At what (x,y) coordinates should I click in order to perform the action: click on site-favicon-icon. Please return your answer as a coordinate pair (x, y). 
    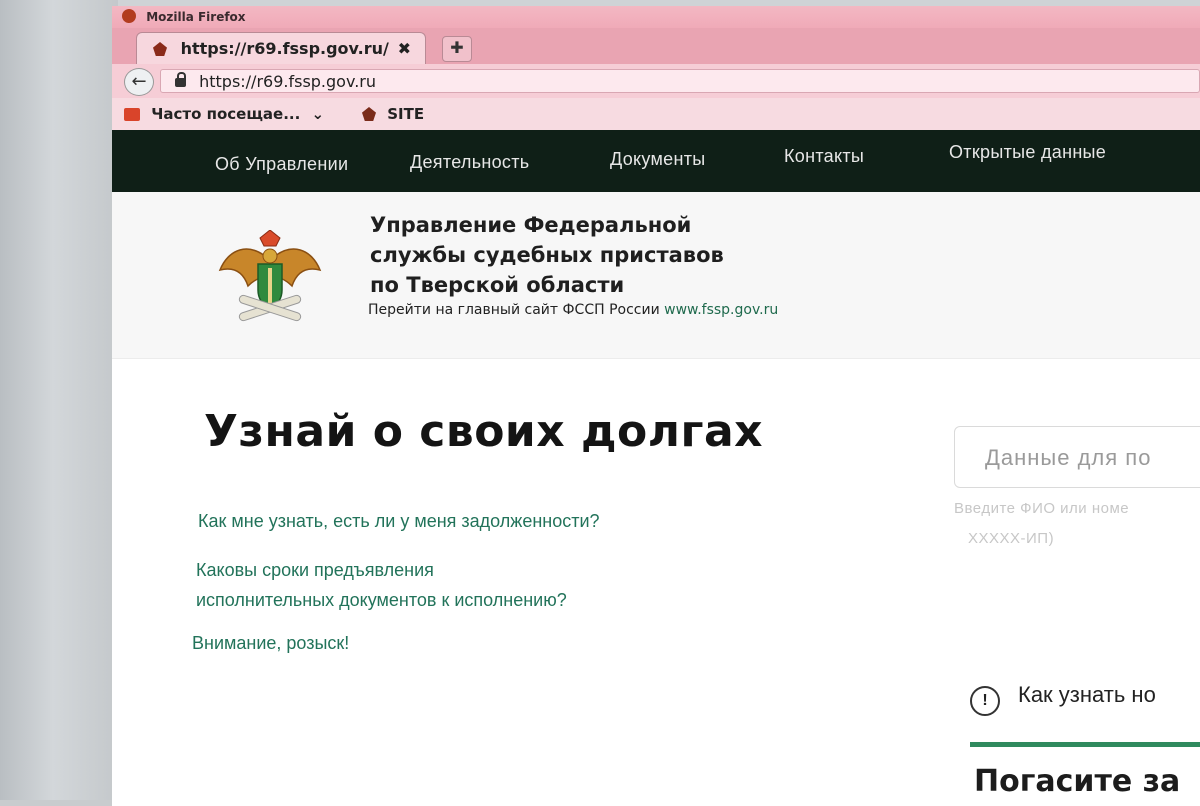
    Looking at the image, I should click on (369, 114).